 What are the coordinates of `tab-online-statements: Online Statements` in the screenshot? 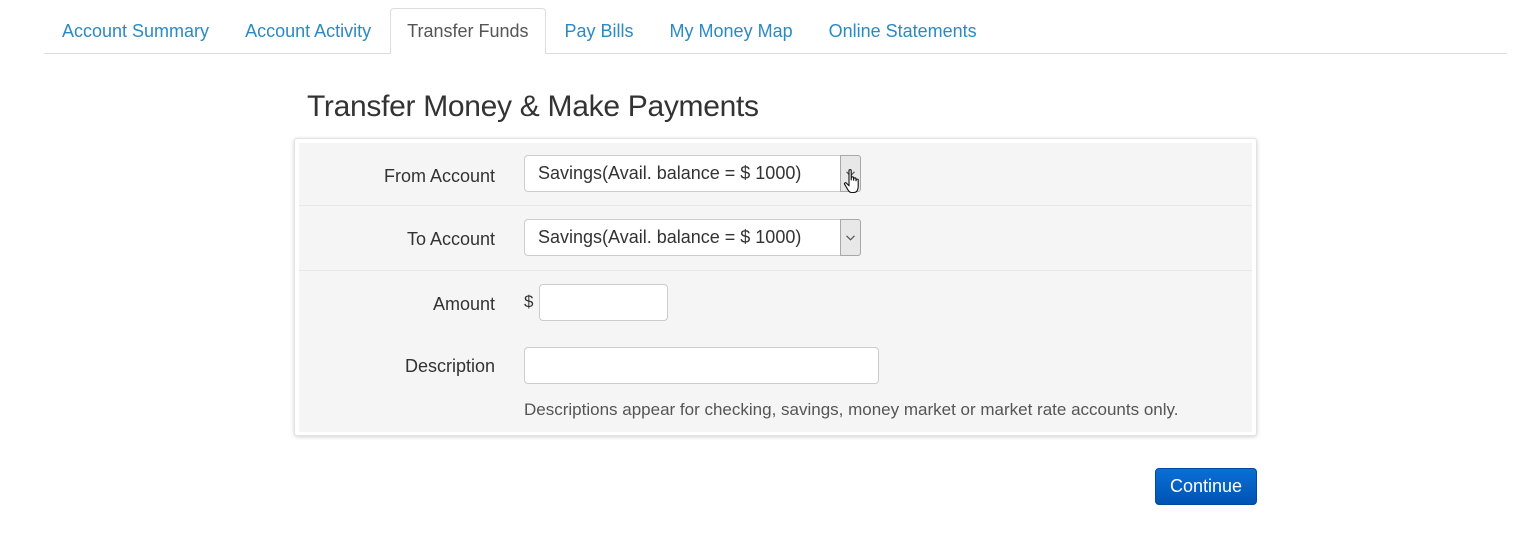 It's located at (903, 30).